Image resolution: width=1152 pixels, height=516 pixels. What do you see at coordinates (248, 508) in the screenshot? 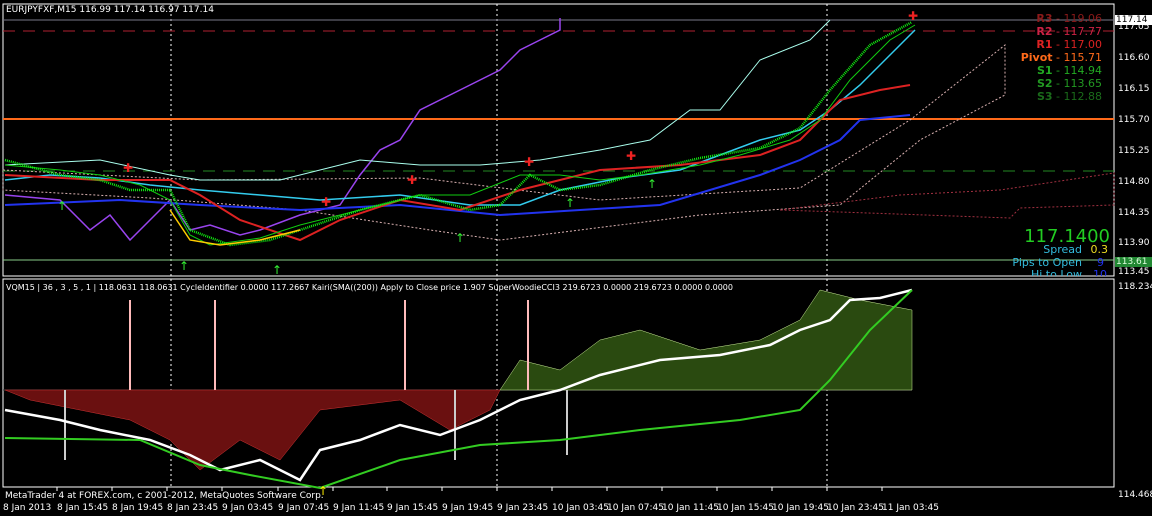
I see `time-tick: 9 Jan 03:45` at bounding box center [248, 508].